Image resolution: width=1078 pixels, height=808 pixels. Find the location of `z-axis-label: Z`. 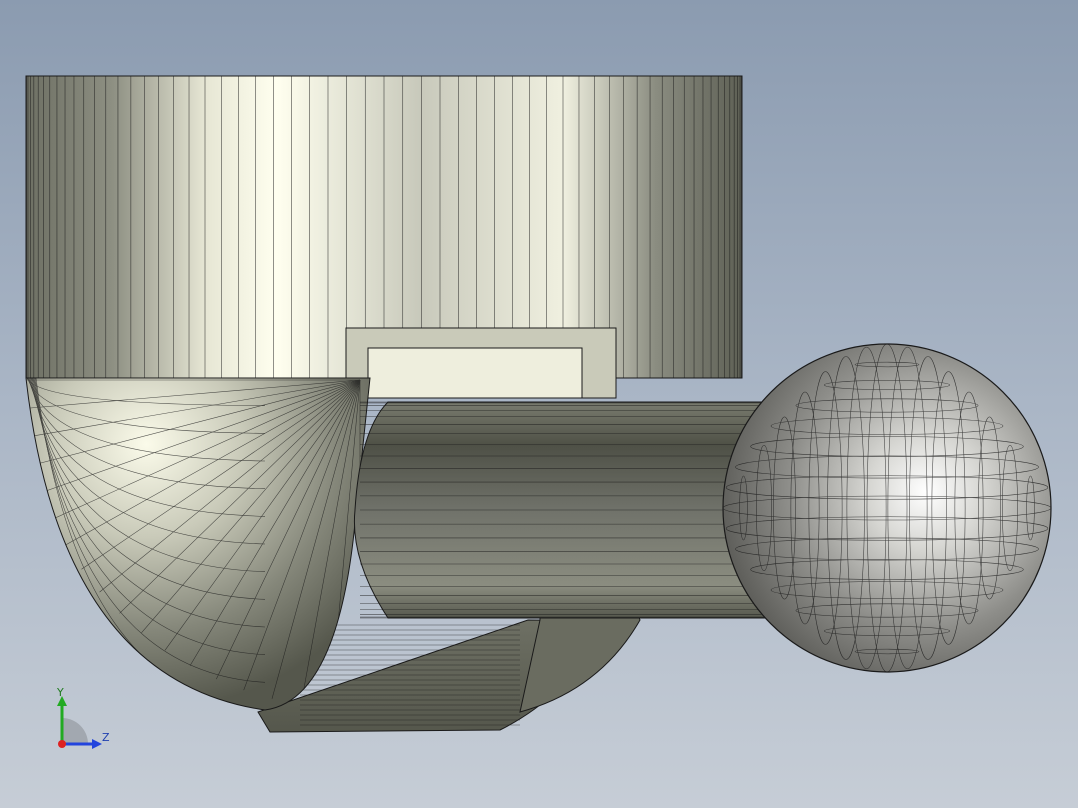

z-axis-label: Z is located at coordinates (106, 737).